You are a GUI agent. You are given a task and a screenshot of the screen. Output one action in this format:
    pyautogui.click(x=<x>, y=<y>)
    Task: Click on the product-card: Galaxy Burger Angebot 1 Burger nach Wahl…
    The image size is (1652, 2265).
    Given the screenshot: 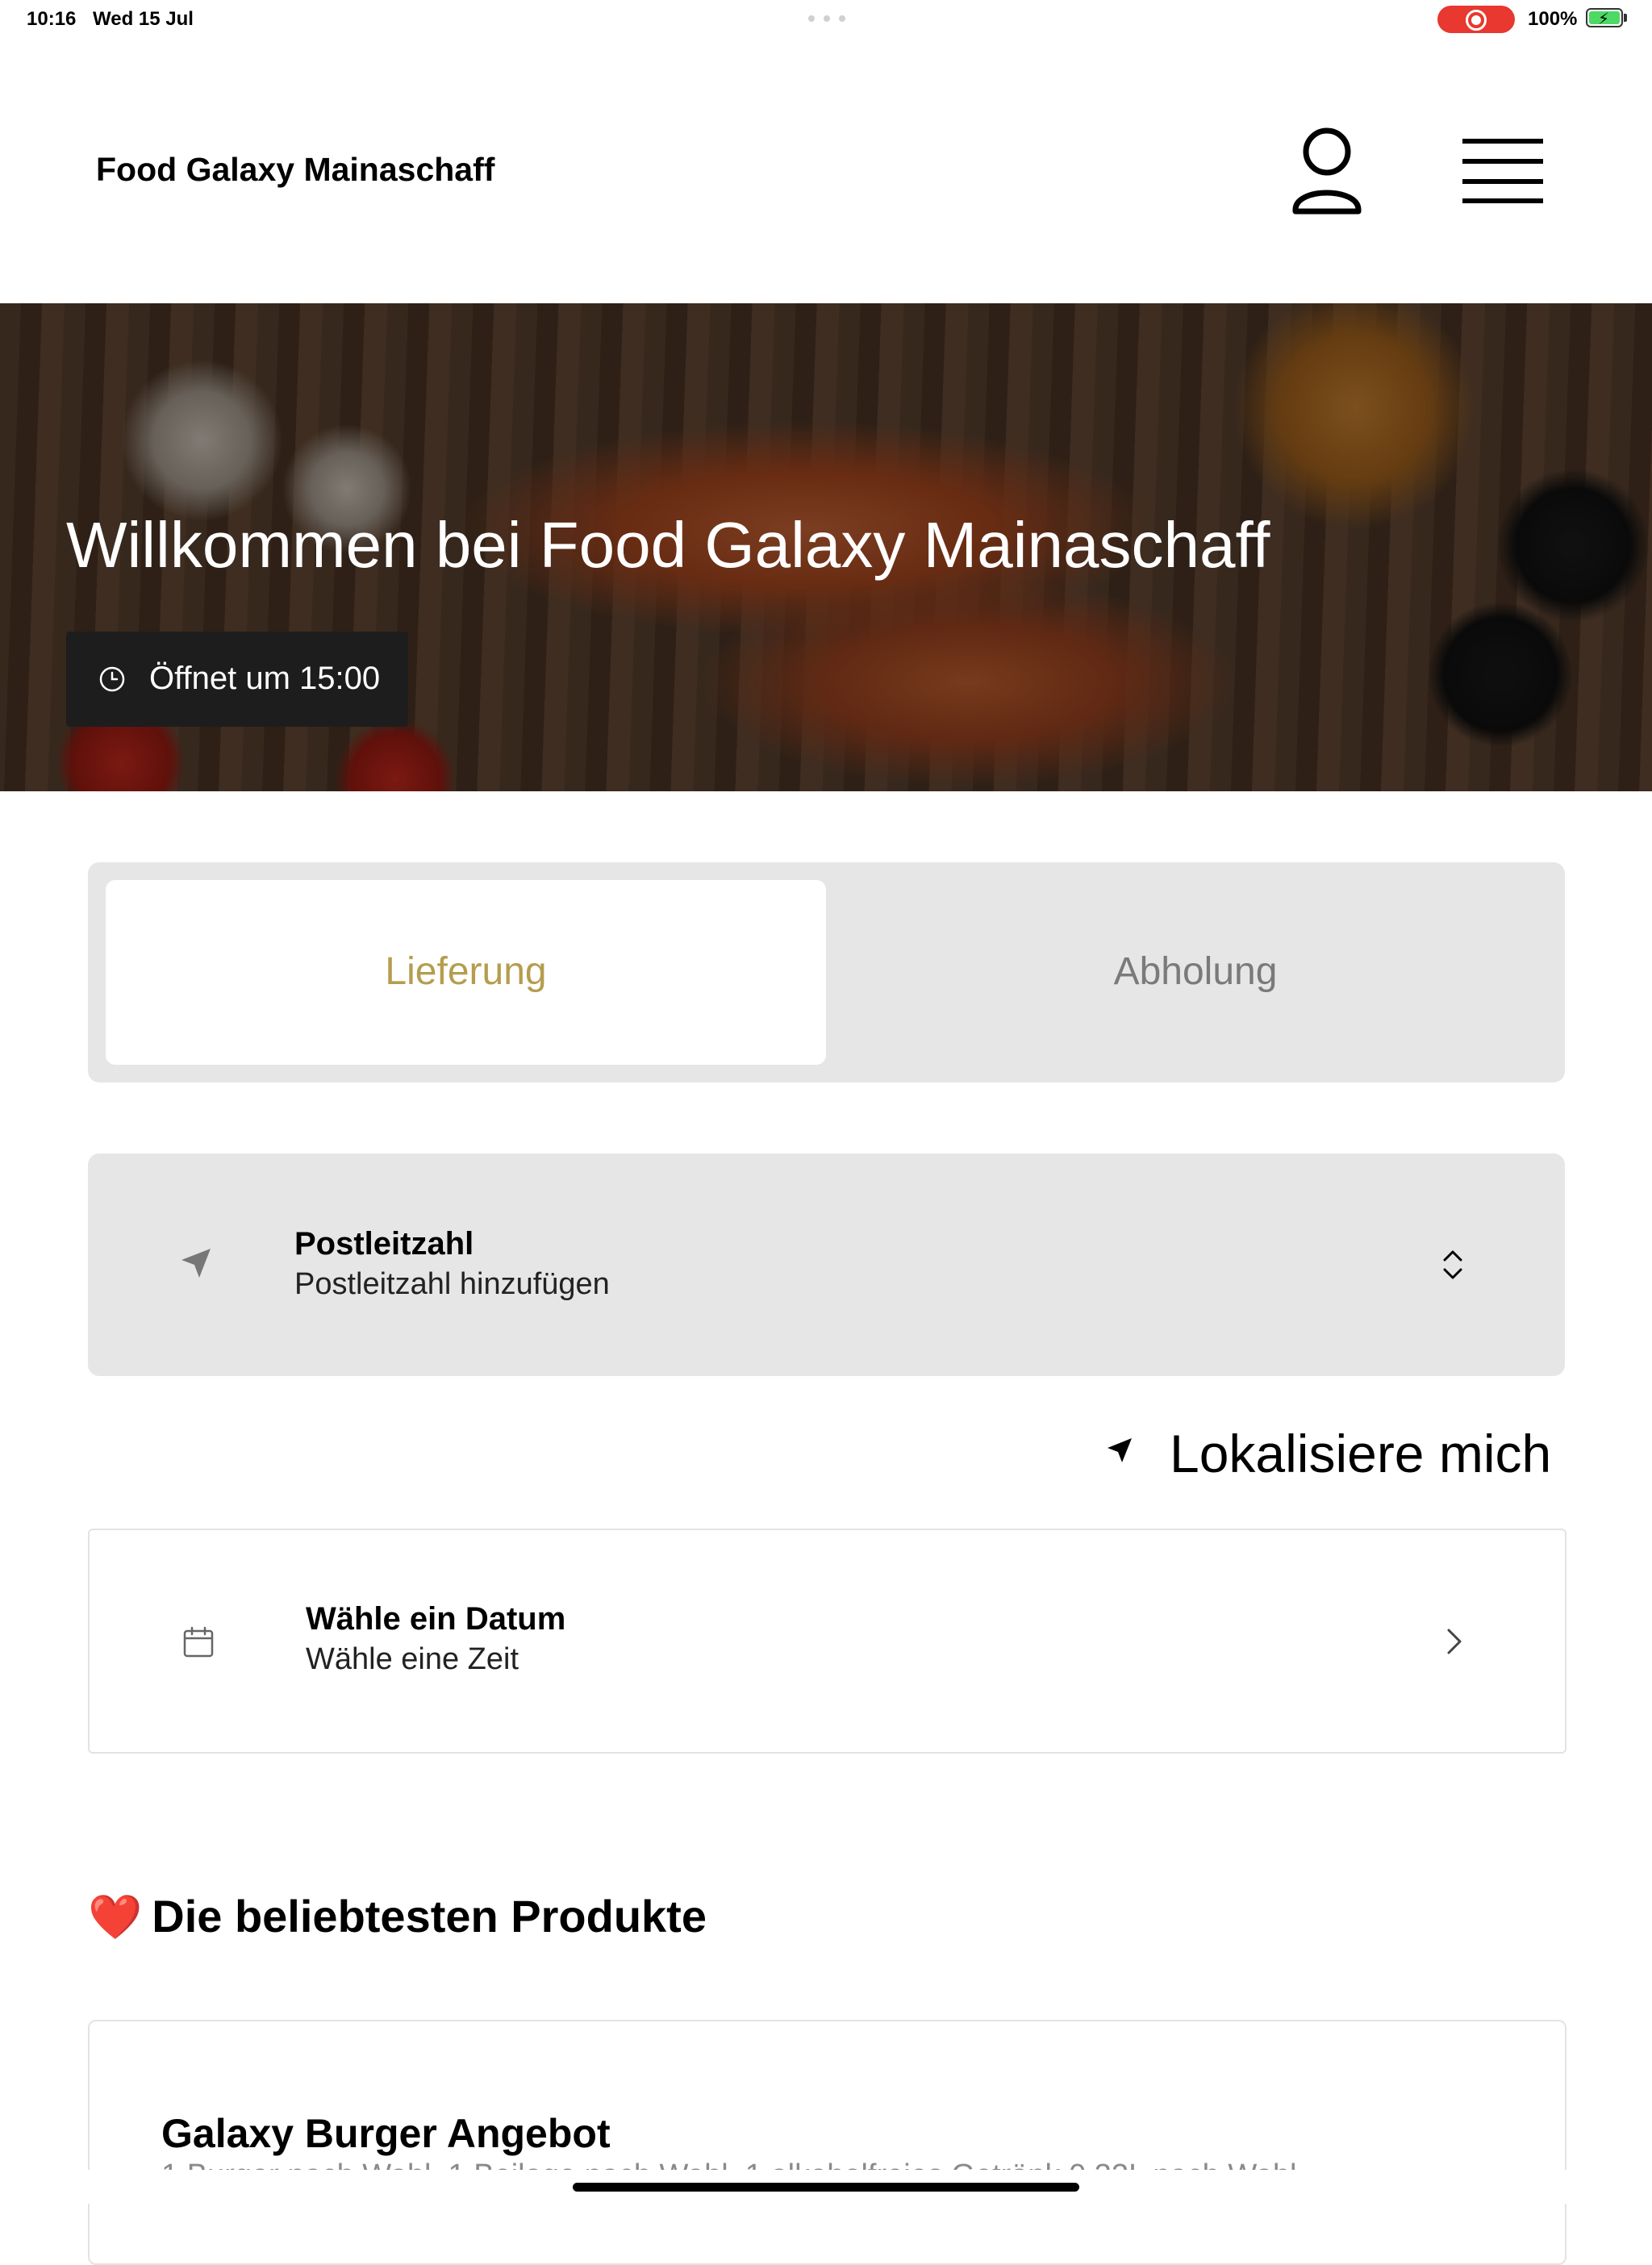 What is the action you would take?
    pyautogui.click(x=827, y=2142)
    